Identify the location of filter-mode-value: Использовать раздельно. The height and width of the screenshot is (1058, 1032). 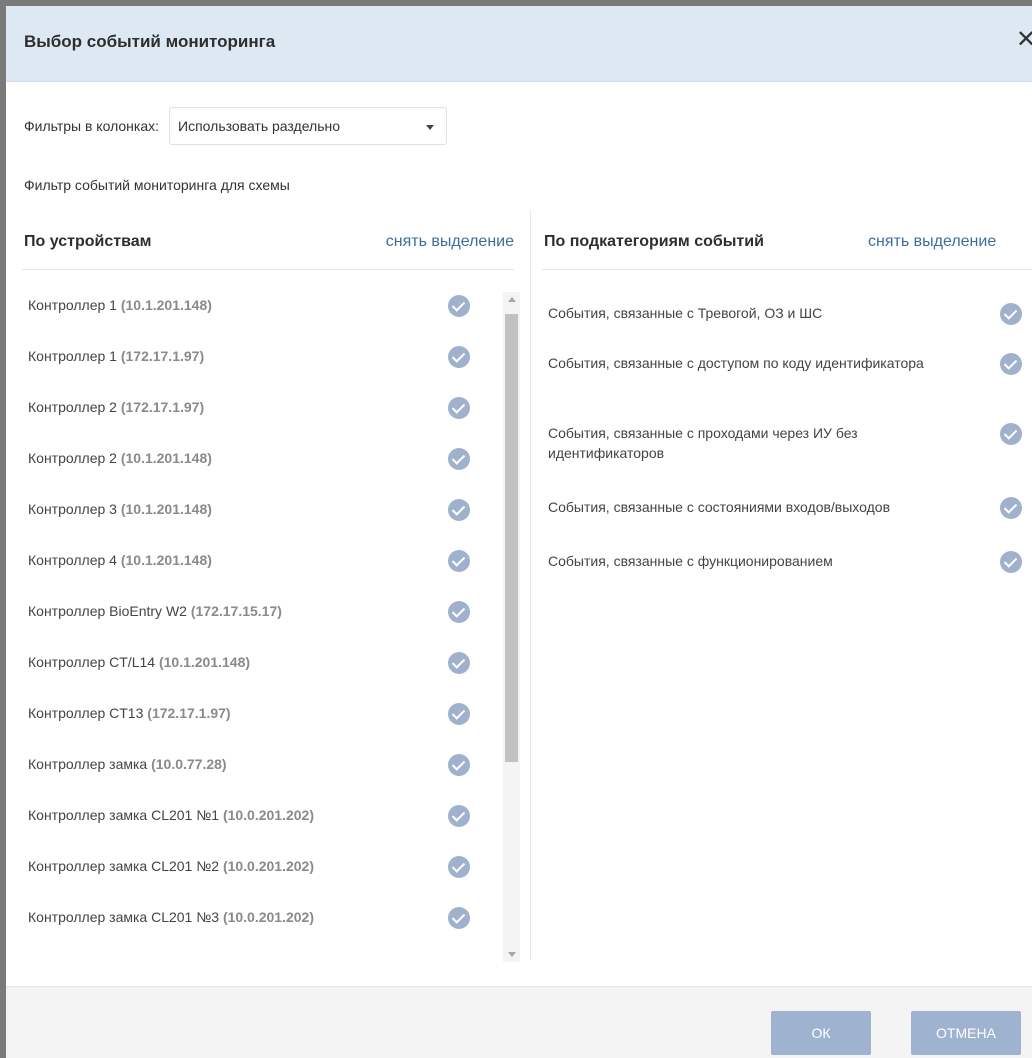
(259, 126).